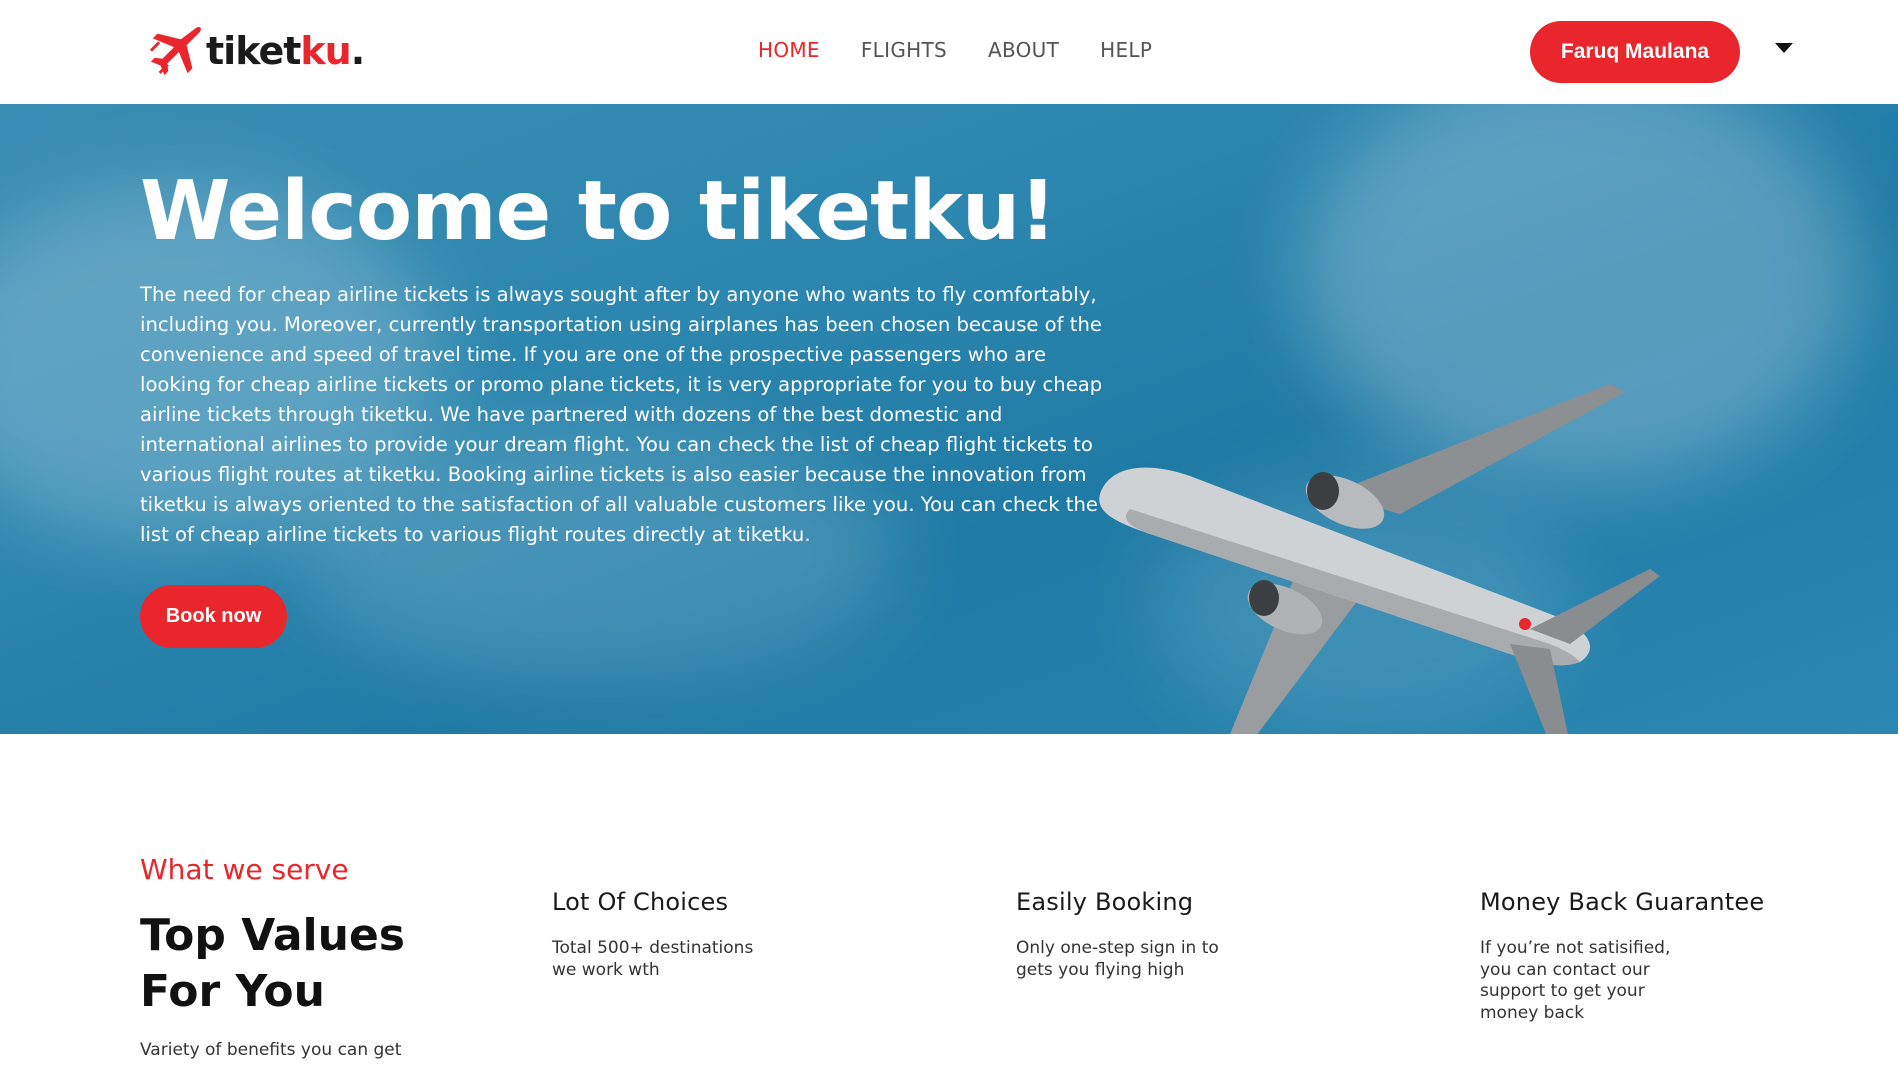 Image resolution: width=1898 pixels, height=1080 pixels. Describe the element at coordinates (955, 50) in the screenshot. I see `main-nav: HOME FLIGHTS ABOUT HELP` at that location.